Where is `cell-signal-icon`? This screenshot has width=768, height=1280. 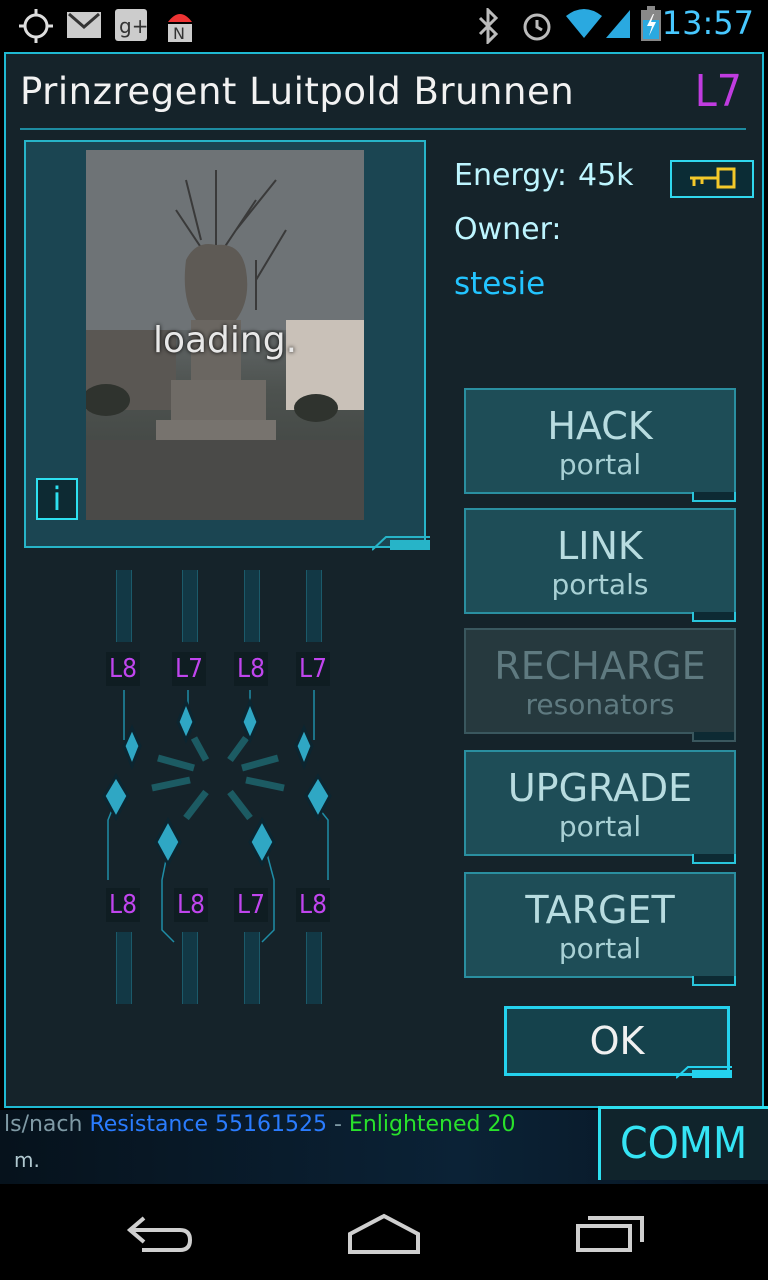 cell-signal-icon is located at coordinates (618, 24).